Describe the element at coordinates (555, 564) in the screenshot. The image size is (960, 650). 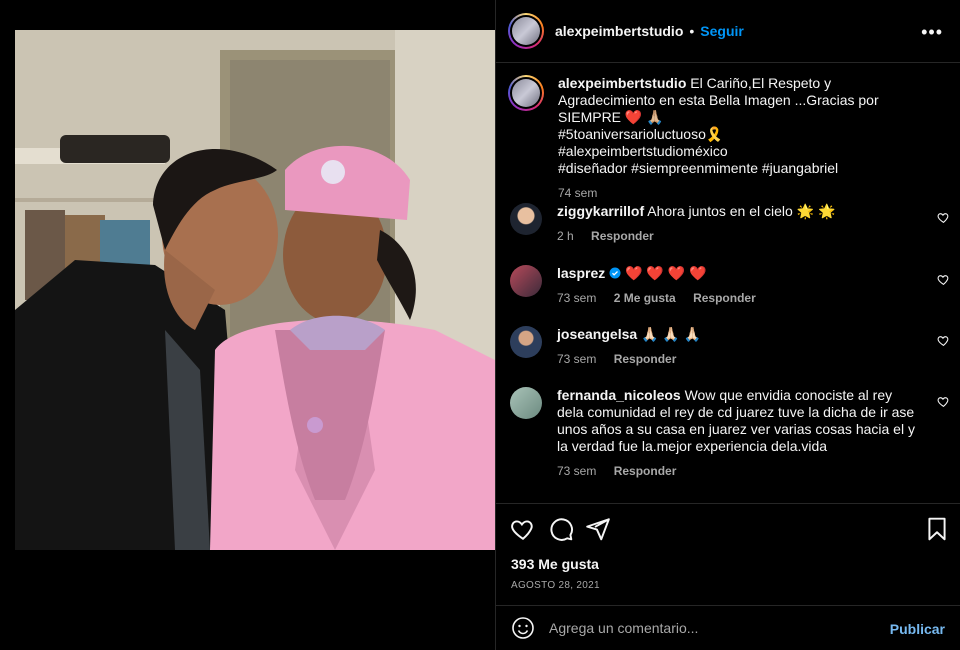
I see `likes-count: 393 Me gusta` at that location.